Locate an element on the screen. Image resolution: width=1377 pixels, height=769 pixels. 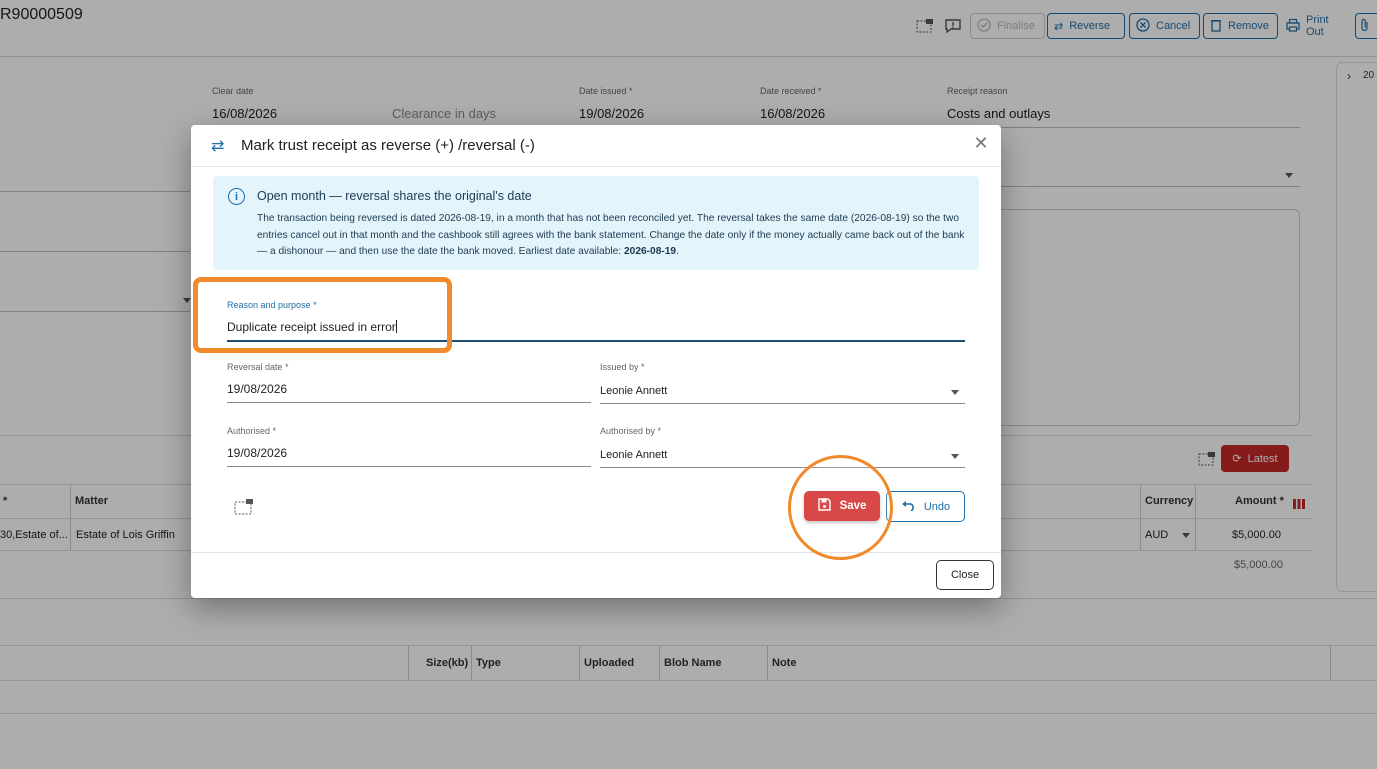
authorised-underline is located at coordinates (409, 466).